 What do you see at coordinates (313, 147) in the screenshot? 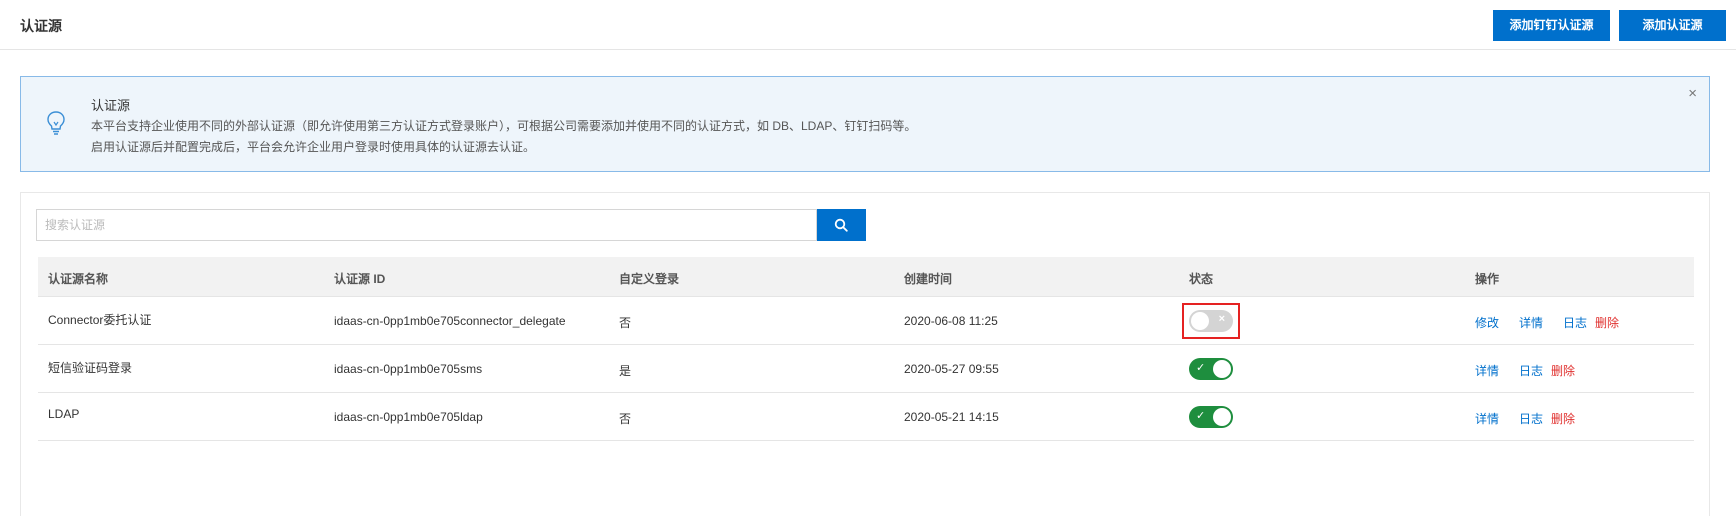
I see `notice-text-line2: 启用认证源后并配置完成后，平台会允许企业用户登录时使用具体的认证源去认证。` at bounding box center [313, 147].